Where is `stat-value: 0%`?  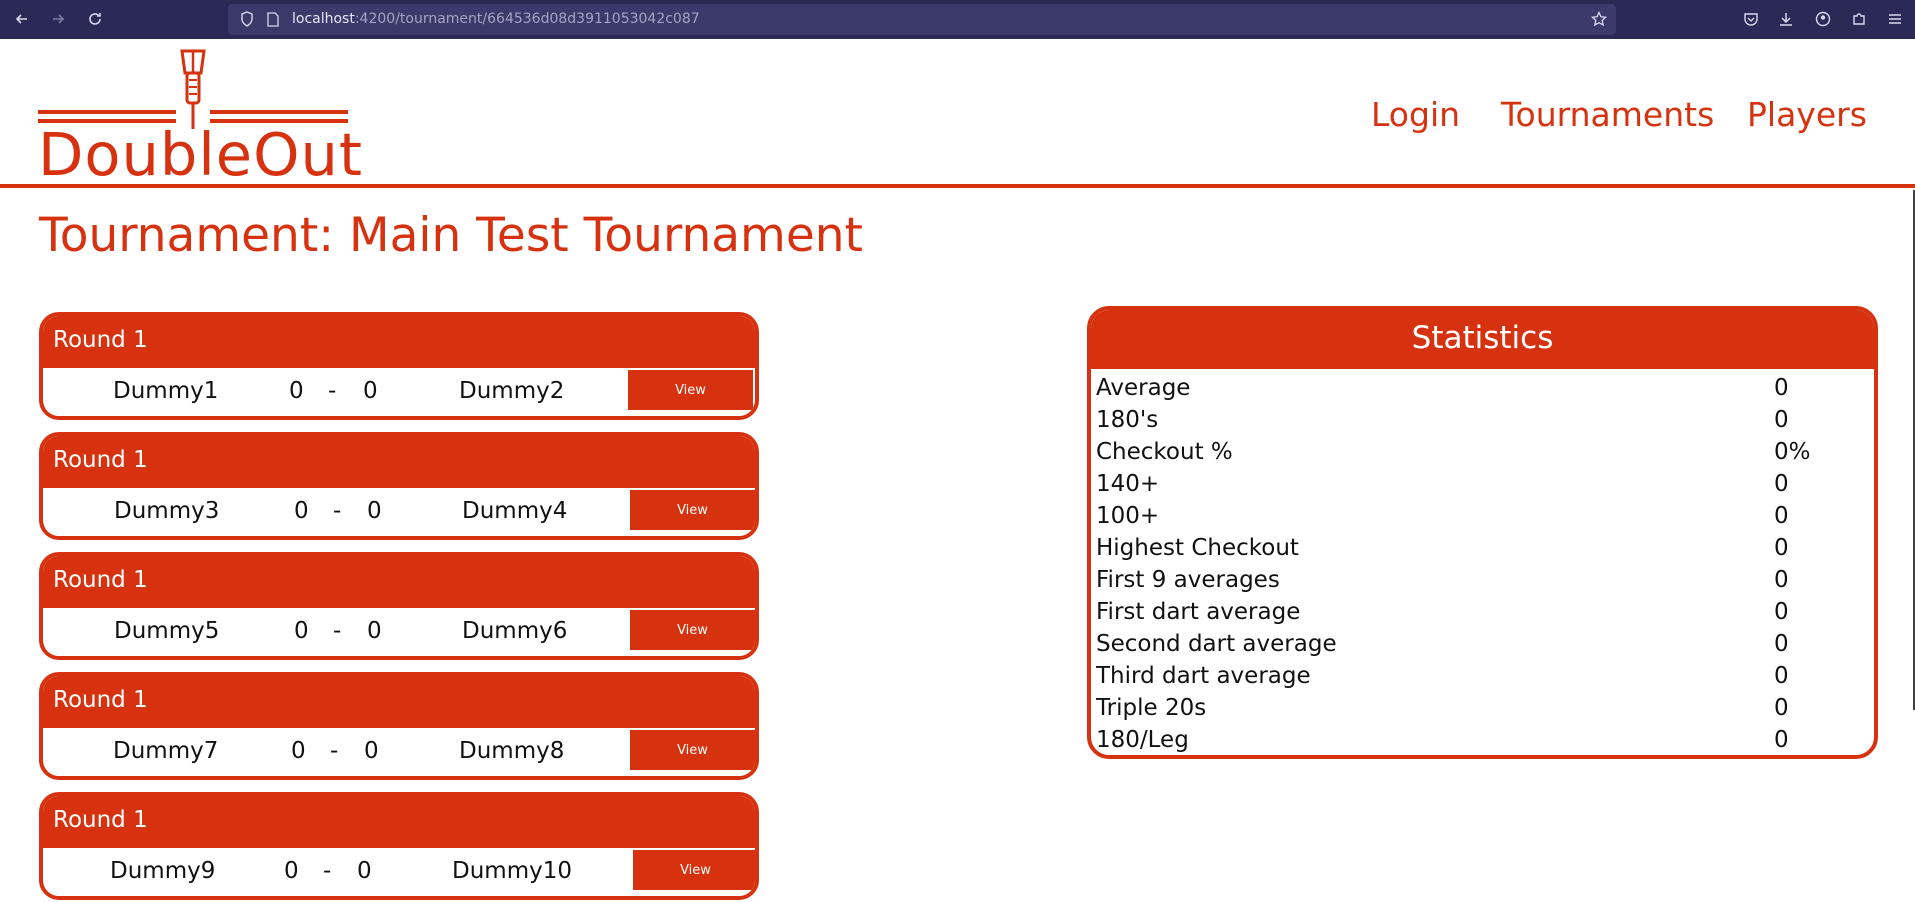 stat-value: 0% is located at coordinates (1792, 452).